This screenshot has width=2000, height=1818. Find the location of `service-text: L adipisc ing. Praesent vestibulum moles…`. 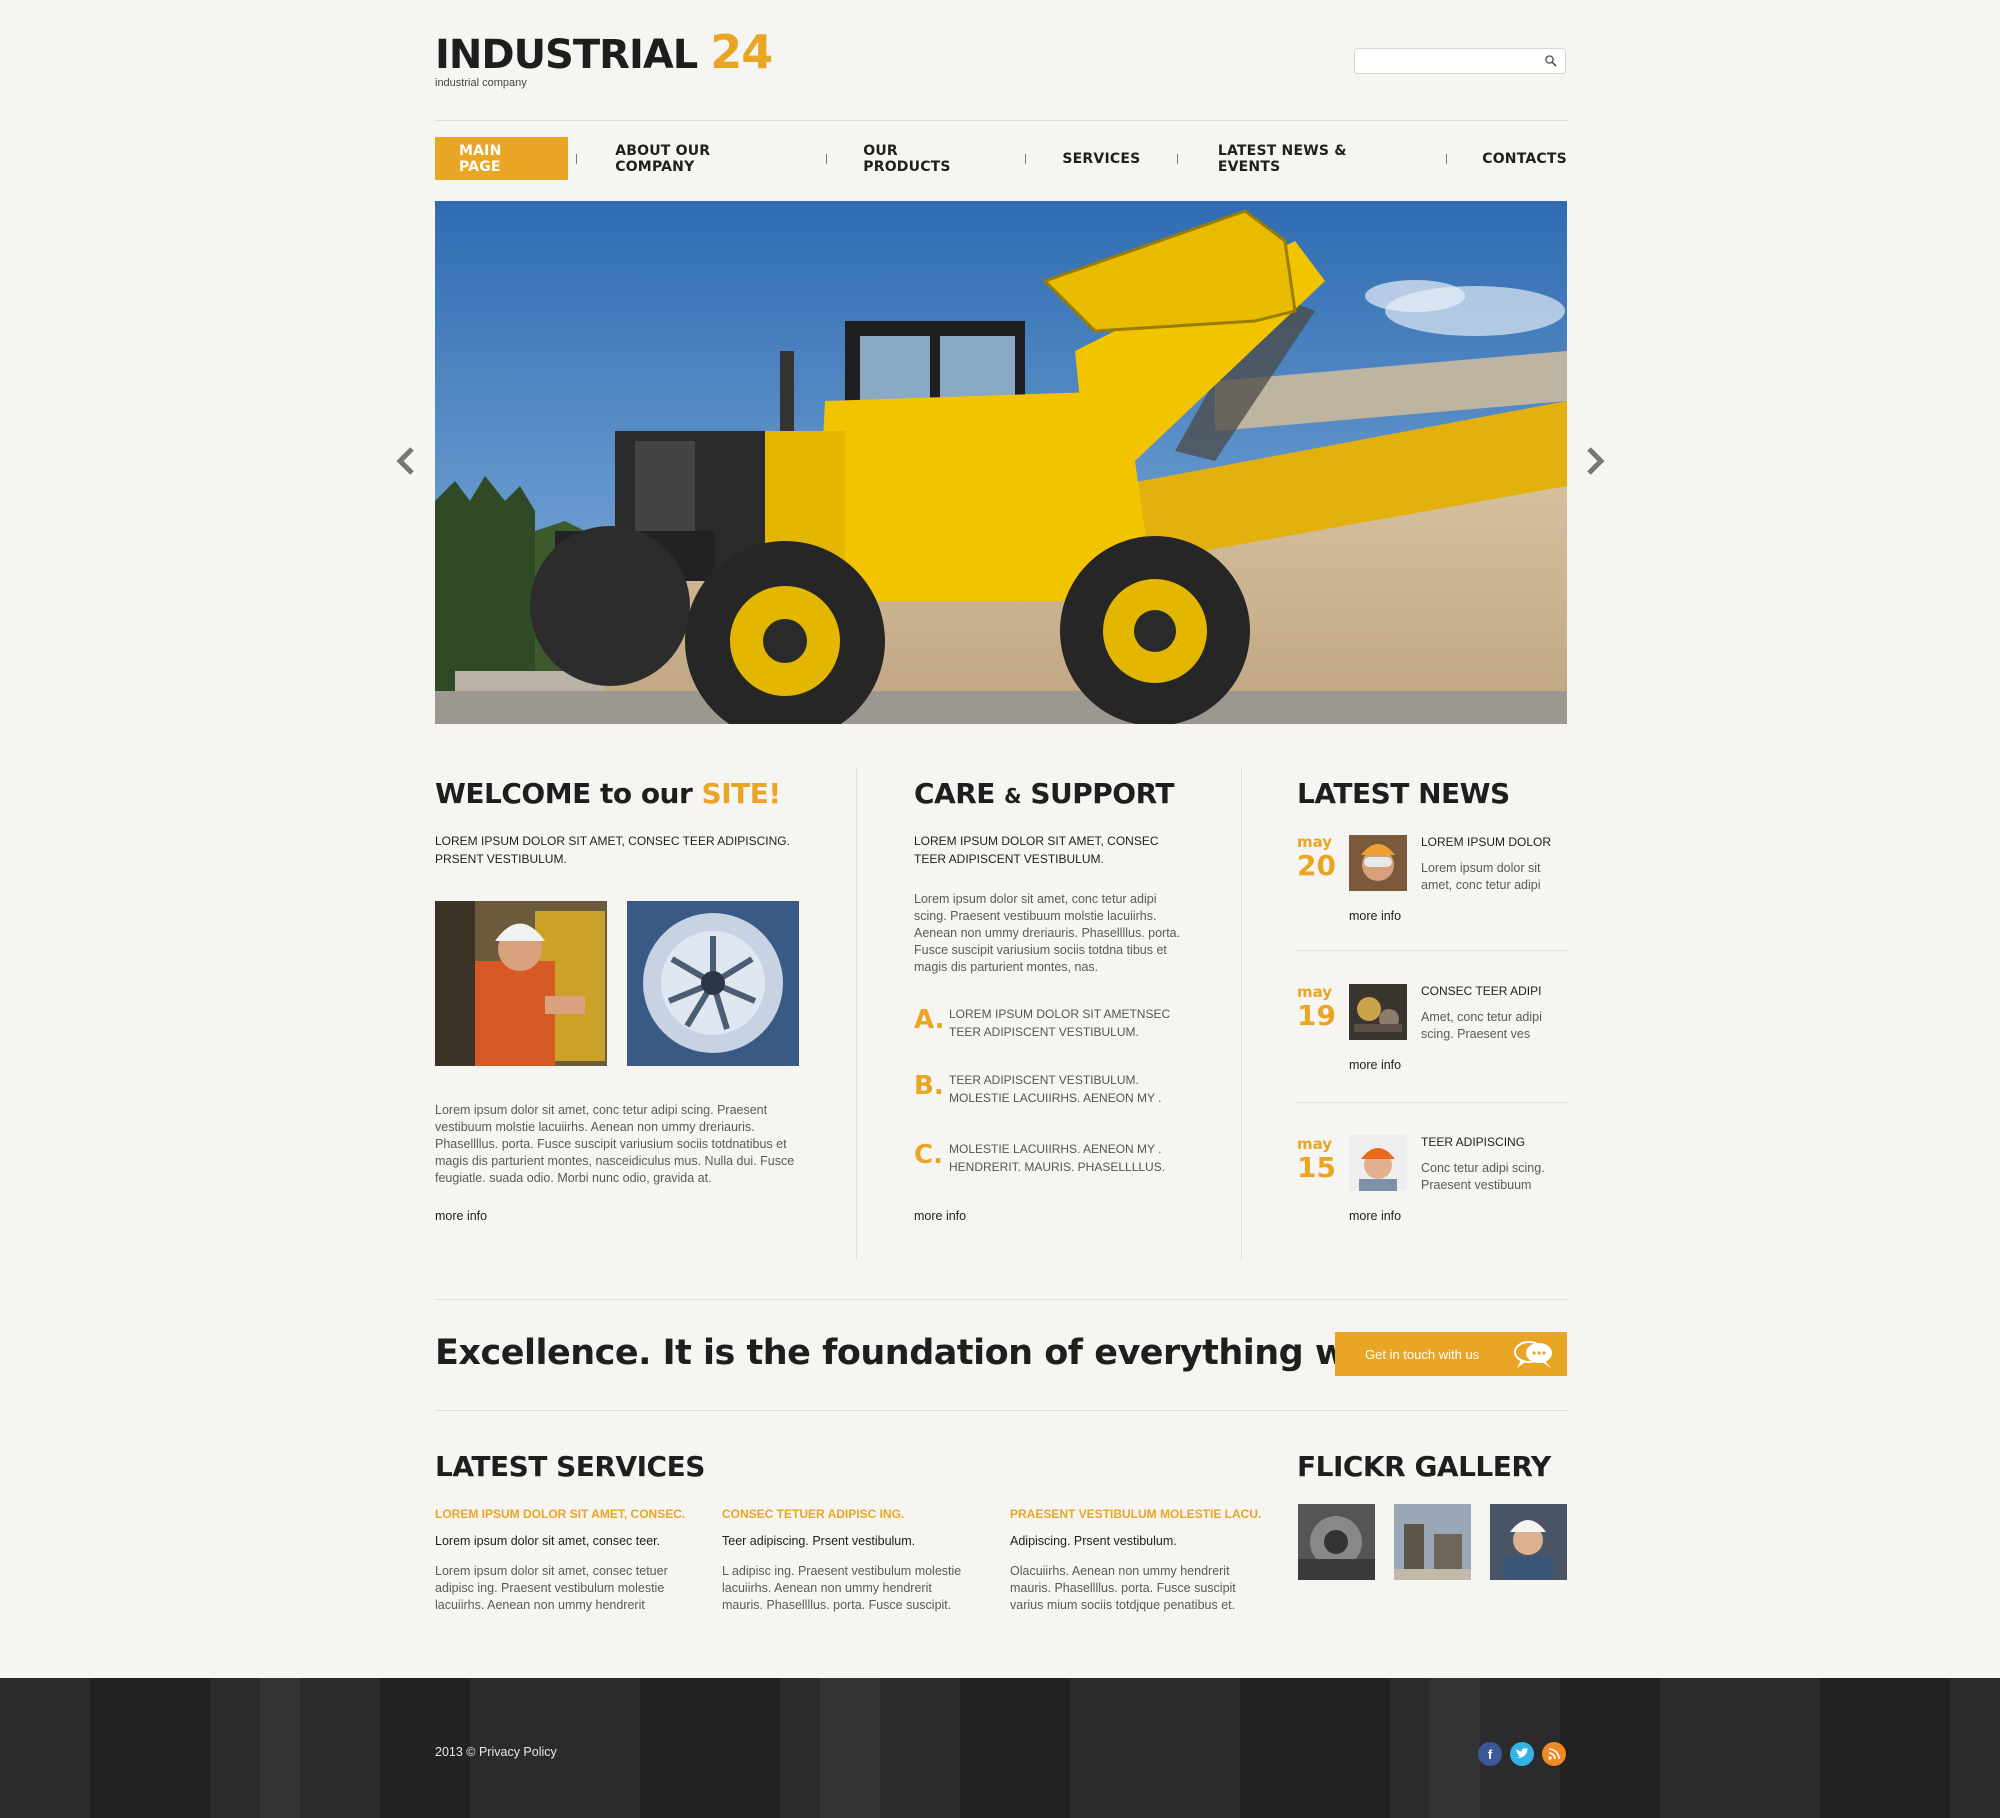

service-text: L adipisc ing. Praesent vestibulum moles… is located at coordinates (842, 1588).